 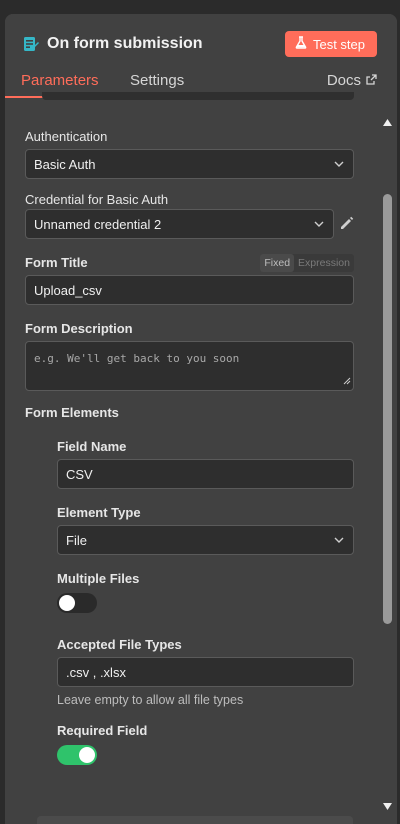 I want to click on field-name-input: CSV, so click(x=205, y=474).